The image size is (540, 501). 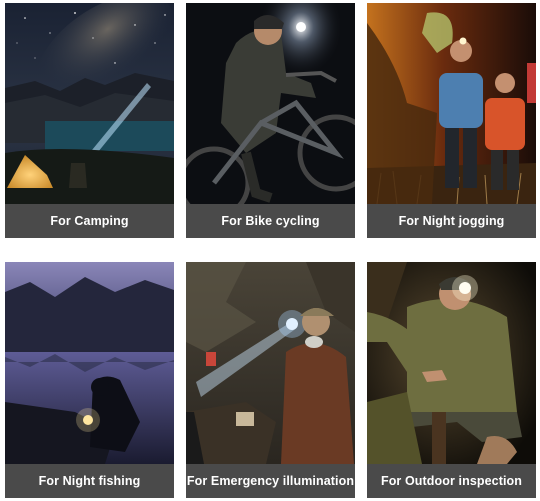 I want to click on caption-night-jogging: For Night jogging, so click(x=451, y=221).